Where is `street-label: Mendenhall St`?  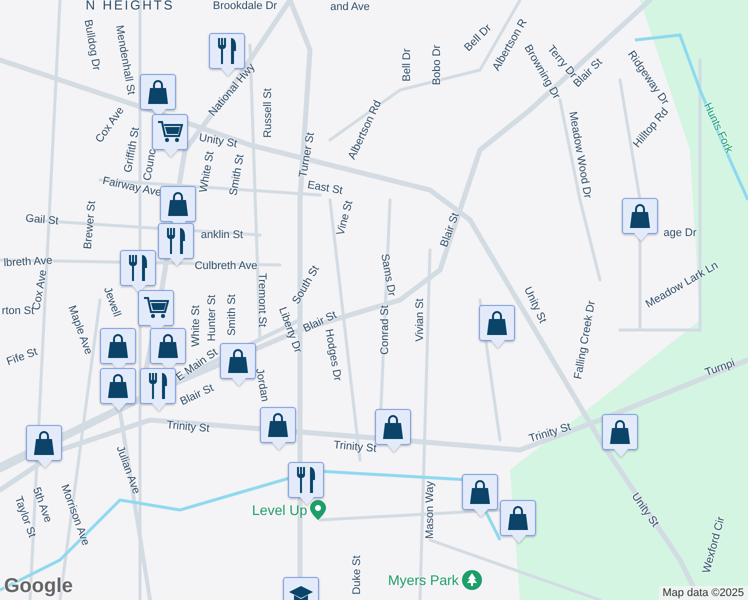
street-label: Mendenhall St is located at coordinates (125, 60).